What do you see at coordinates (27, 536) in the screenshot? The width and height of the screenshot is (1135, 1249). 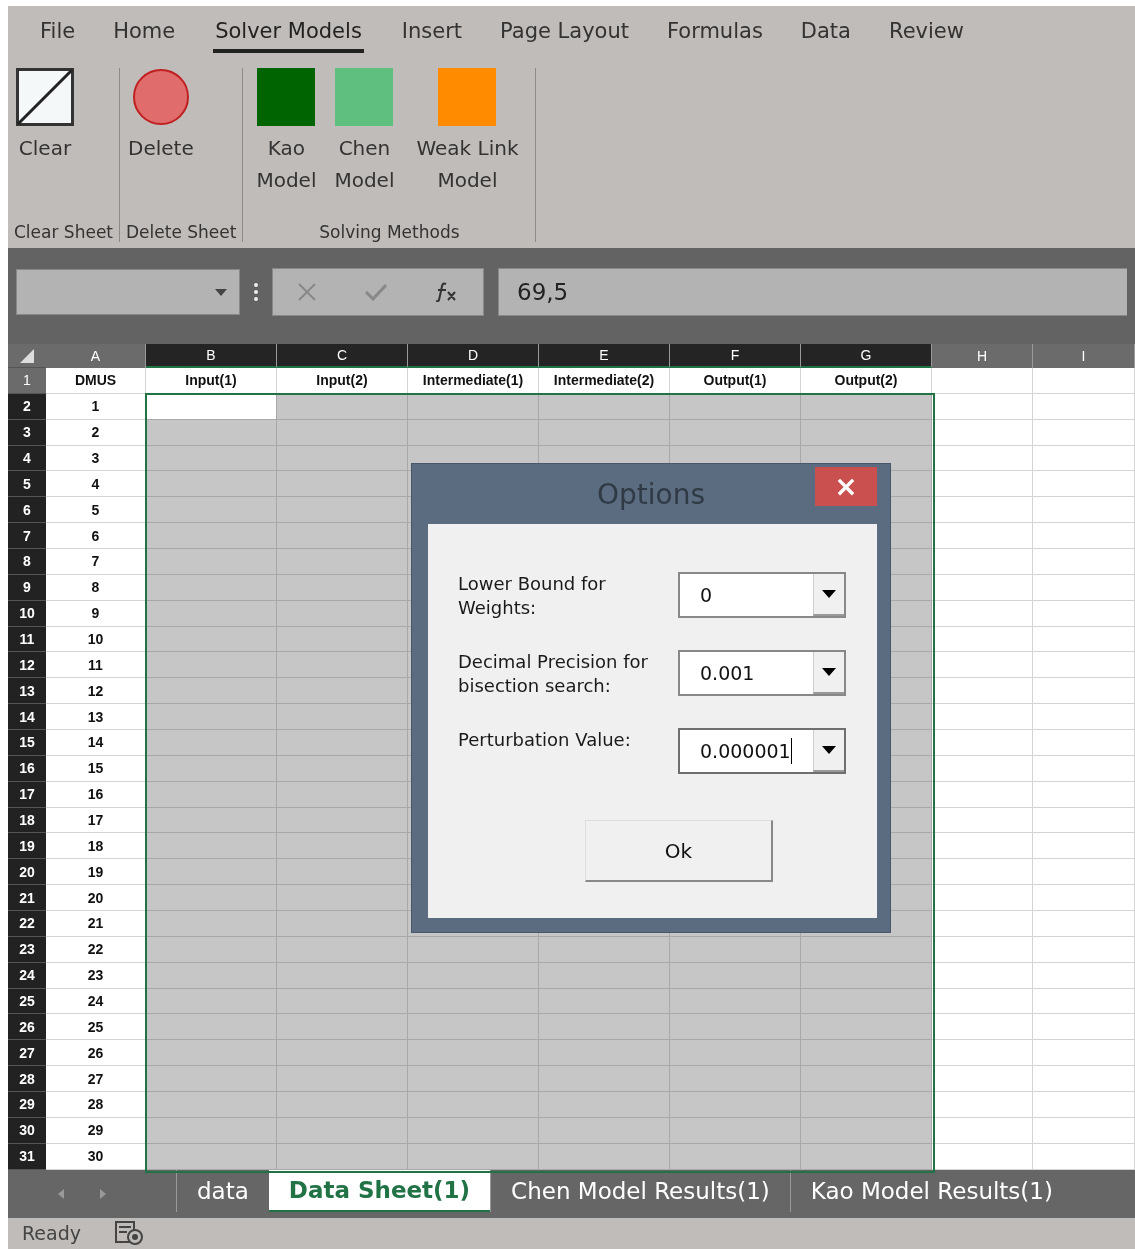 I see `row-header: 7` at bounding box center [27, 536].